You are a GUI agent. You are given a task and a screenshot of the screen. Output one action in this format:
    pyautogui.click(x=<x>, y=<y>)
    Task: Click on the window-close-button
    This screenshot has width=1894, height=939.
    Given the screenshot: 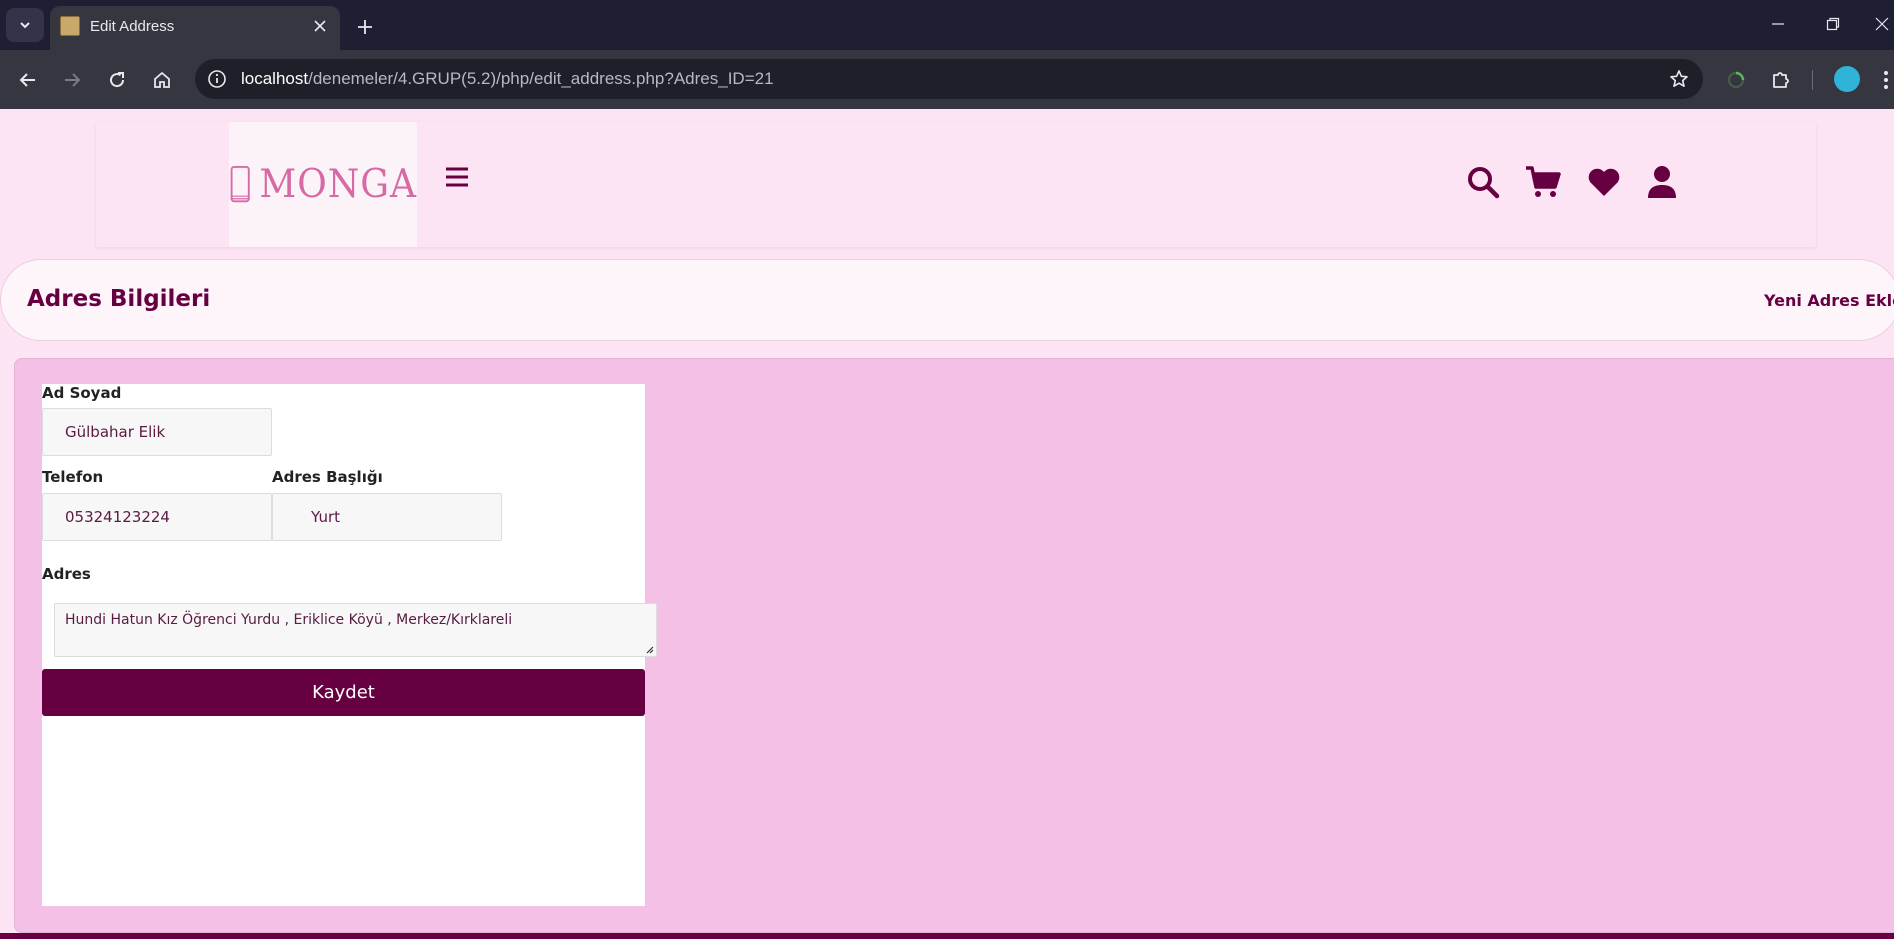 What is the action you would take?
    pyautogui.click(x=1882, y=24)
    